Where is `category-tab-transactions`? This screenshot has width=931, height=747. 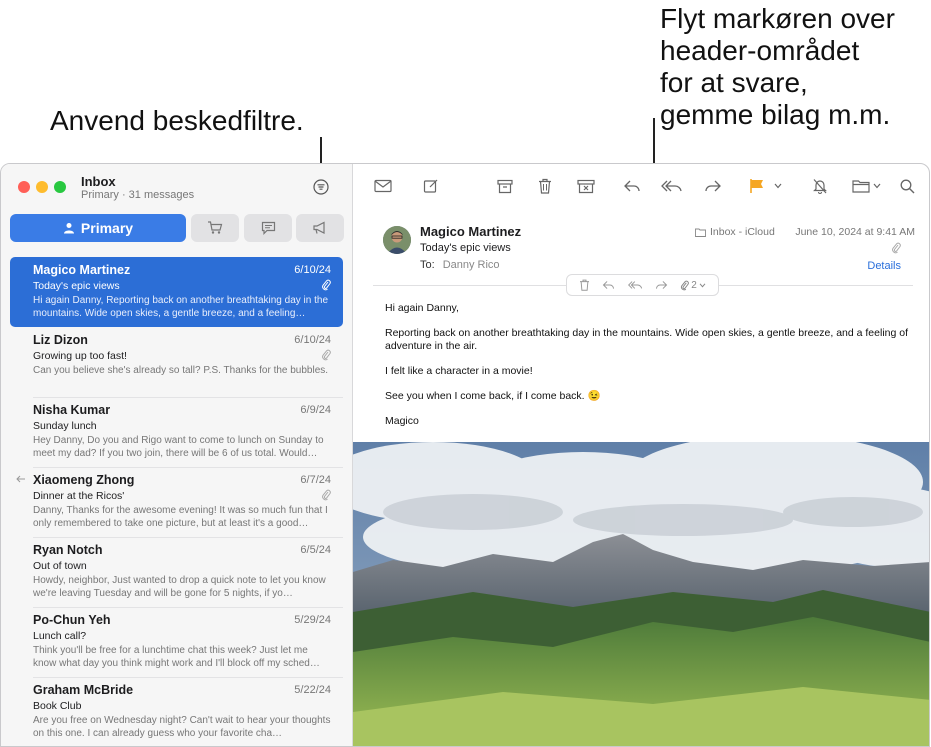 category-tab-transactions is located at coordinates (215, 228).